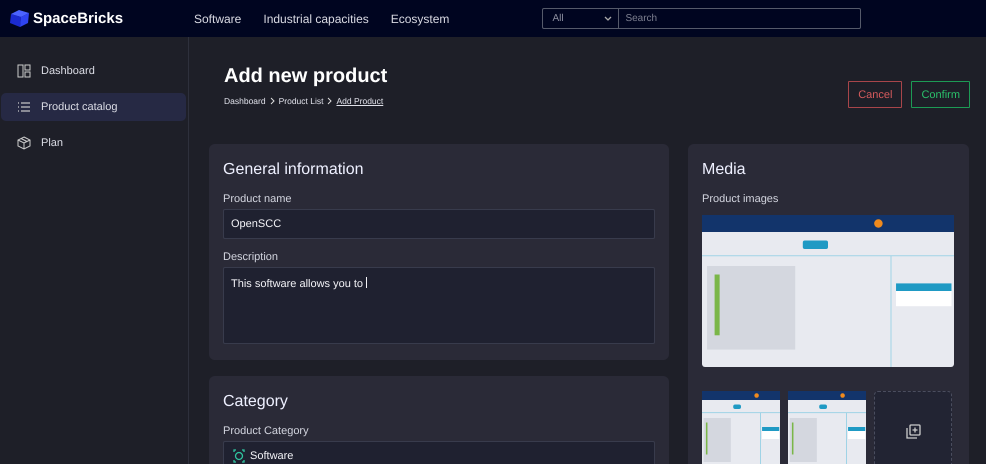 This screenshot has height=464, width=986. What do you see at coordinates (301, 101) in the screenshot?
I see `breadcrumb-link: Product List` at bounding box center [301, 101].